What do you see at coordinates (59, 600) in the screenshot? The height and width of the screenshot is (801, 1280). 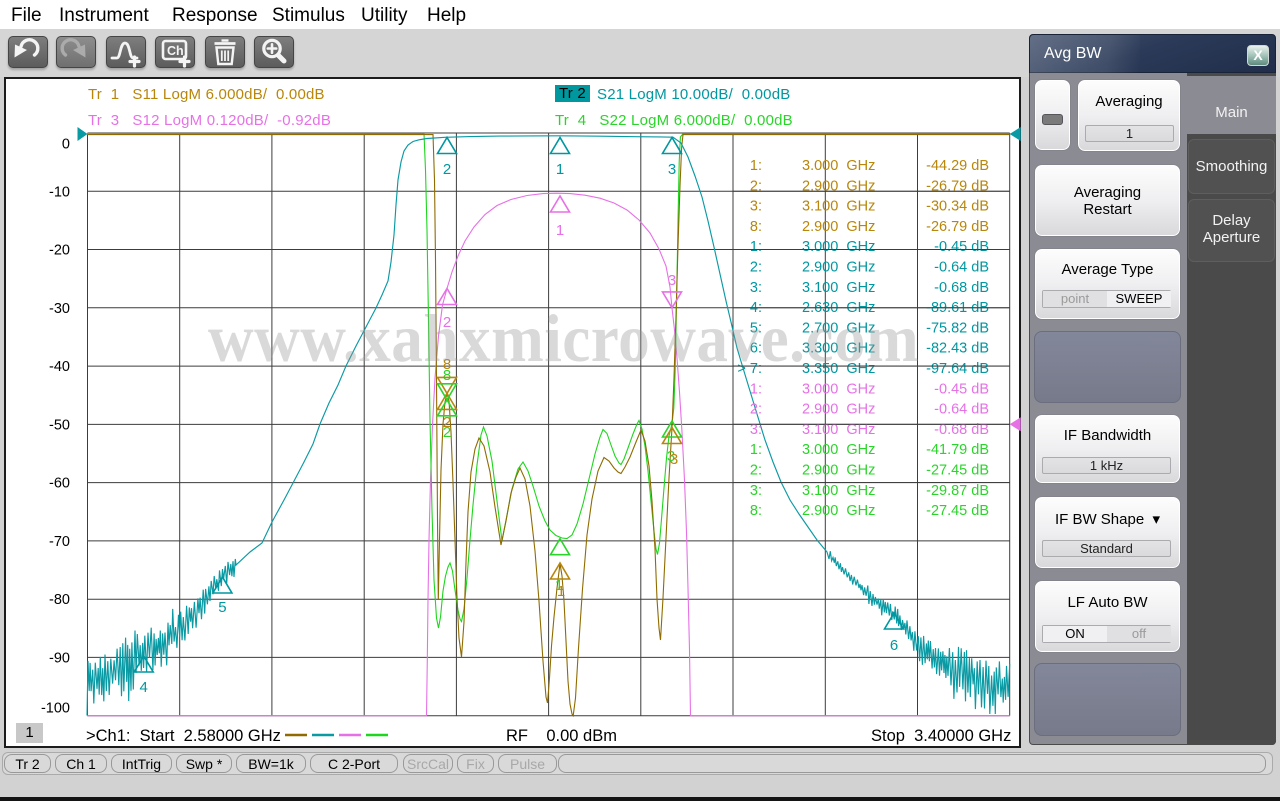 I see `svg-text: -80` at bounding box center [59, 600].